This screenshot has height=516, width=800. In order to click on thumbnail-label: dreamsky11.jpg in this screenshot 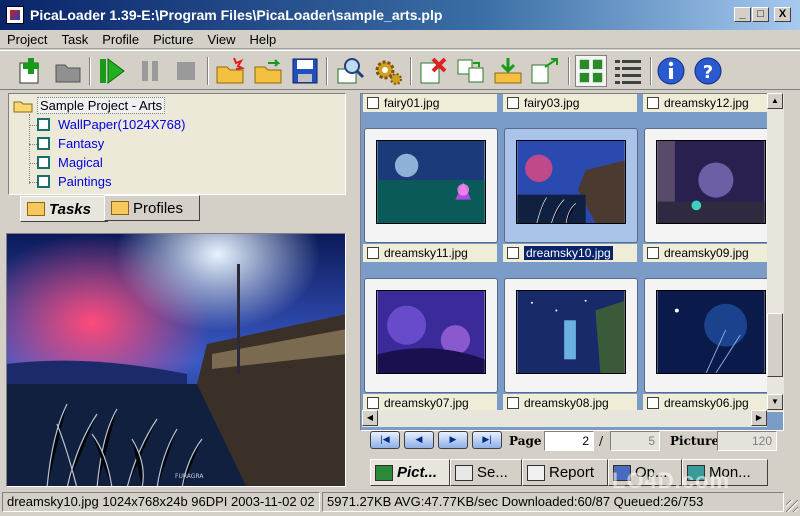, I will do `click(430, 253)`.